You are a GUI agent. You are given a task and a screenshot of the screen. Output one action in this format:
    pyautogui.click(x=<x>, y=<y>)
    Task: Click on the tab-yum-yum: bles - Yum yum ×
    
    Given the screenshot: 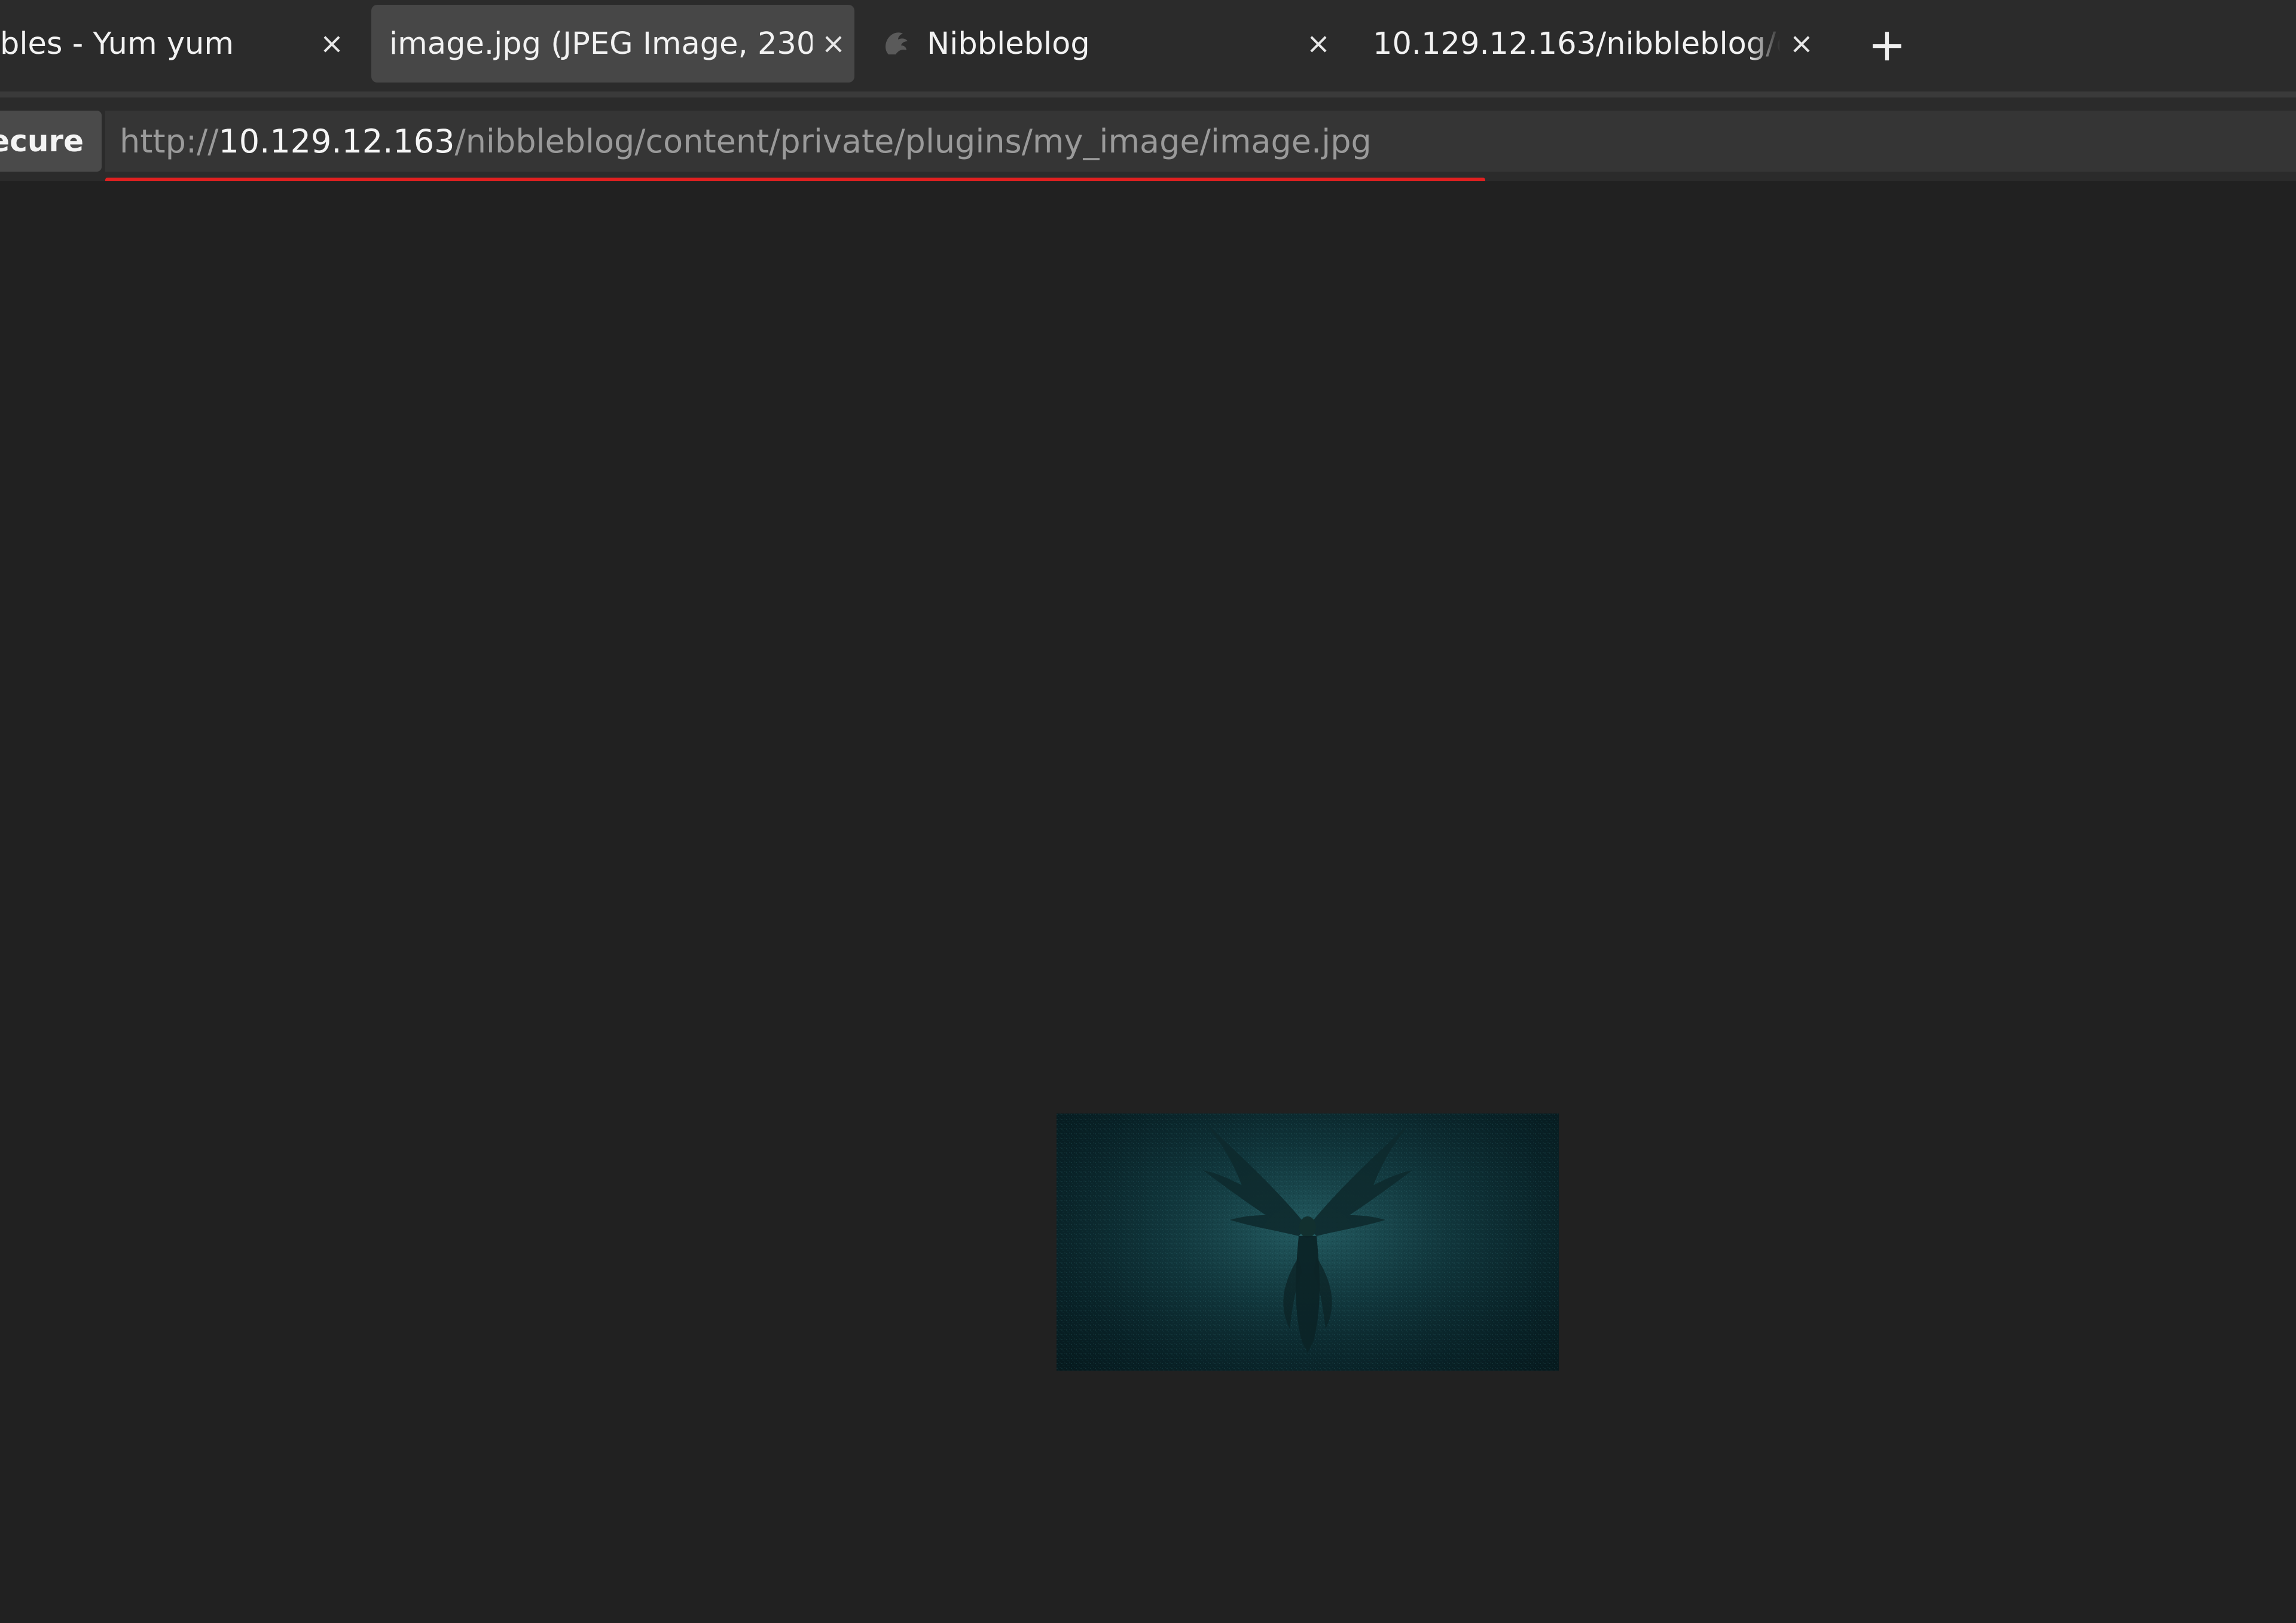 What is the action you would take?
    pyautogui.click(x=176, y=44)
    